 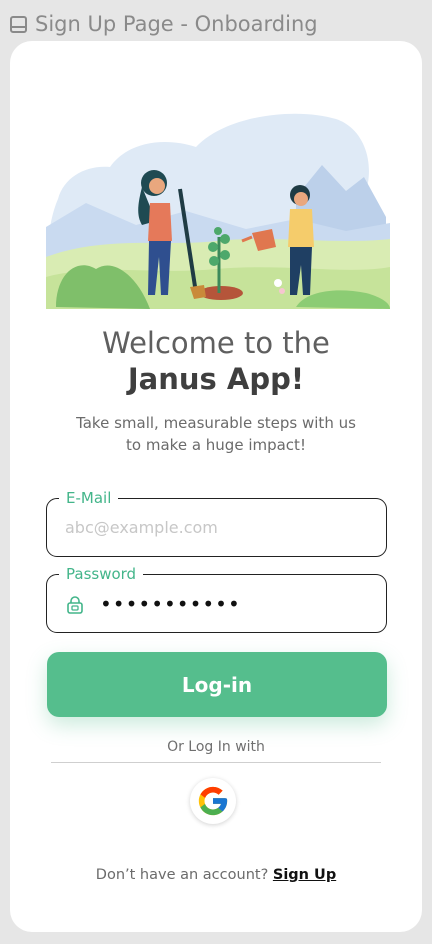 What do you see at coordinates (304, 875) in the screenshot?
I see `signup-link: Sign Up` at bounding box center [304, 875].